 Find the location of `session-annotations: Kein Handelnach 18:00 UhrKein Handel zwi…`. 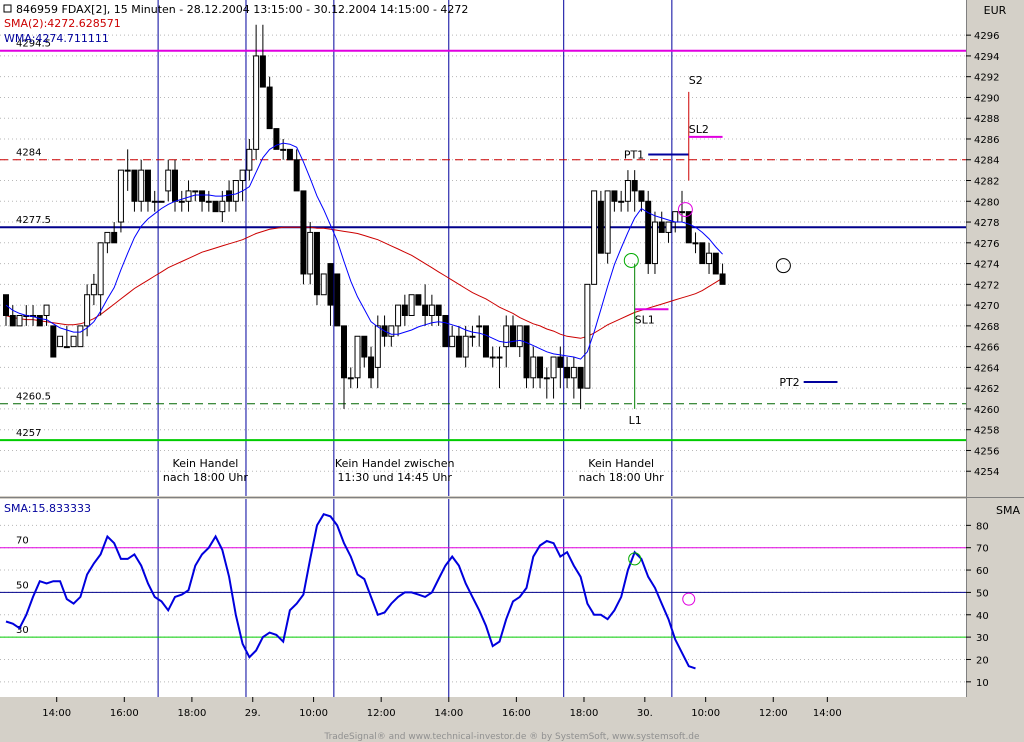

session-annotations: Kein Handelnach 18:00 UhrKein Handel zwi… is located at coordinates (413, 470).